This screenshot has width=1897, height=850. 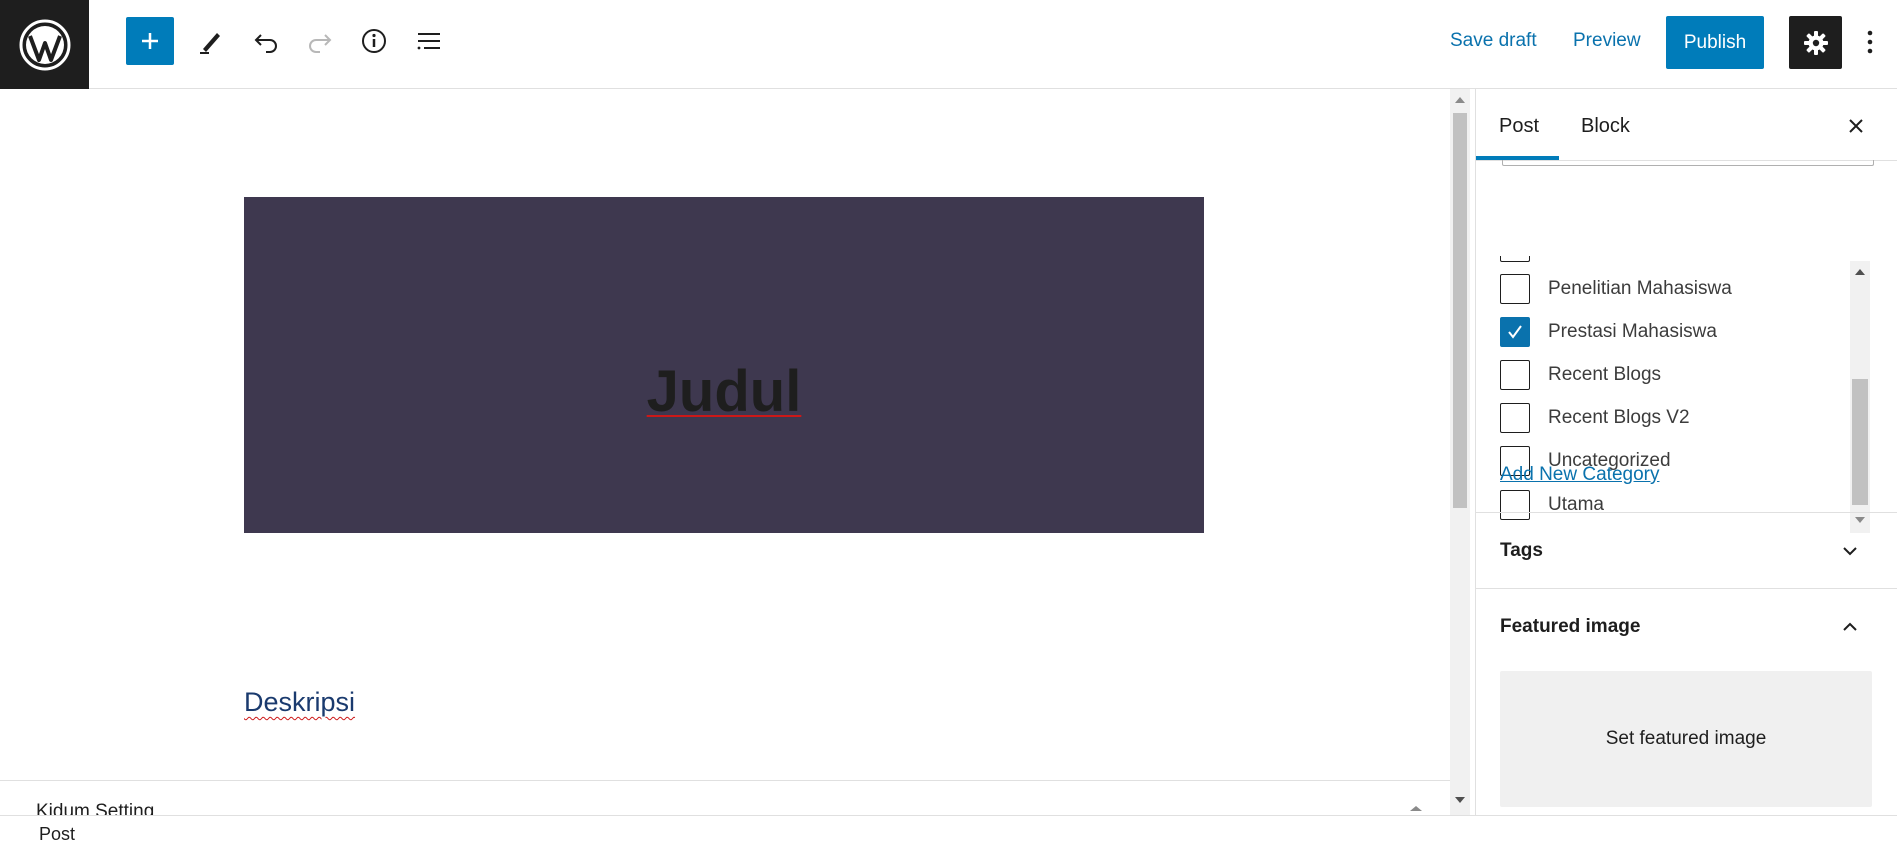 I want to click on more-vertical-icon, so click(x=1870, y=42).